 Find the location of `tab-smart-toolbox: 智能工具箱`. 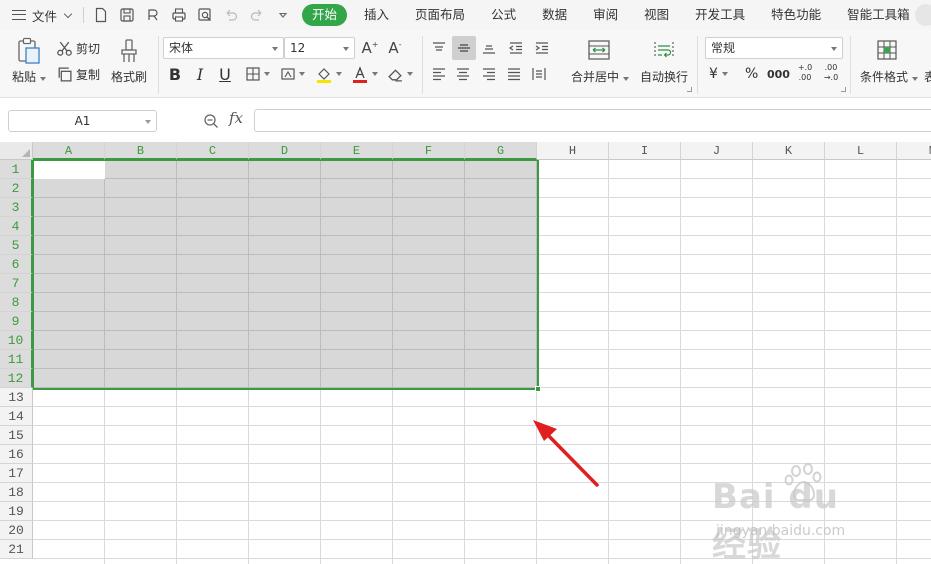

tab-smart-toolbox: 智能工具箱 is located at coordinates (878, 15).